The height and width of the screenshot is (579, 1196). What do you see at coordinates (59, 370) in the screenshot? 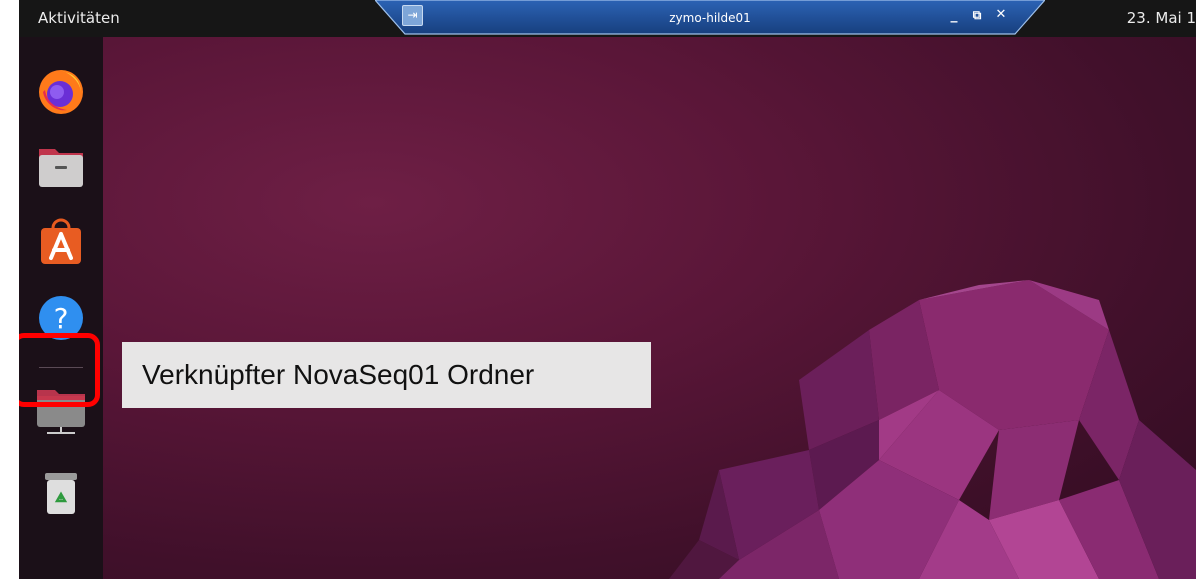
I see `highlight-box` at bounding box center [59, 370].